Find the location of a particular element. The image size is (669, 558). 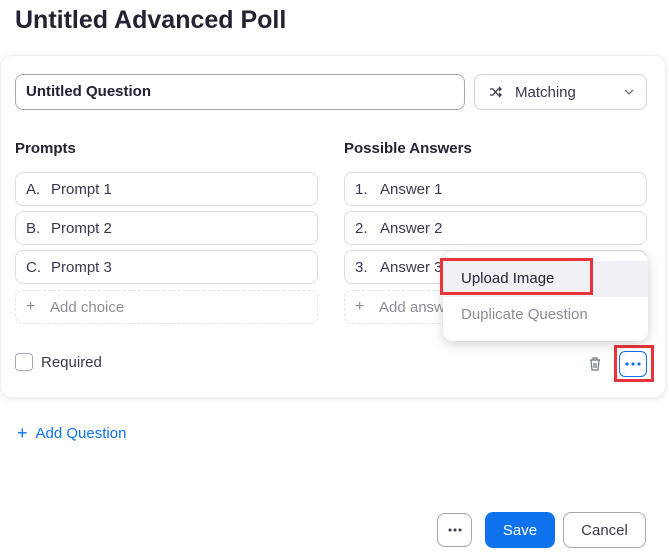

required-toggle: Required is located at coordinates (58, 362).